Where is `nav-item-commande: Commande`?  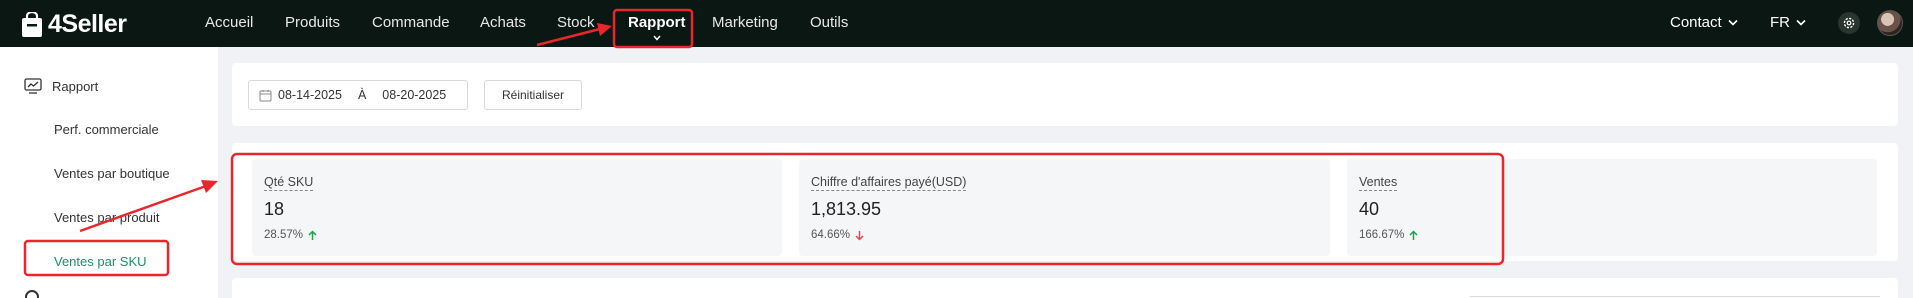 nav-item-commande: Commande is located at coordinates (411, 22).